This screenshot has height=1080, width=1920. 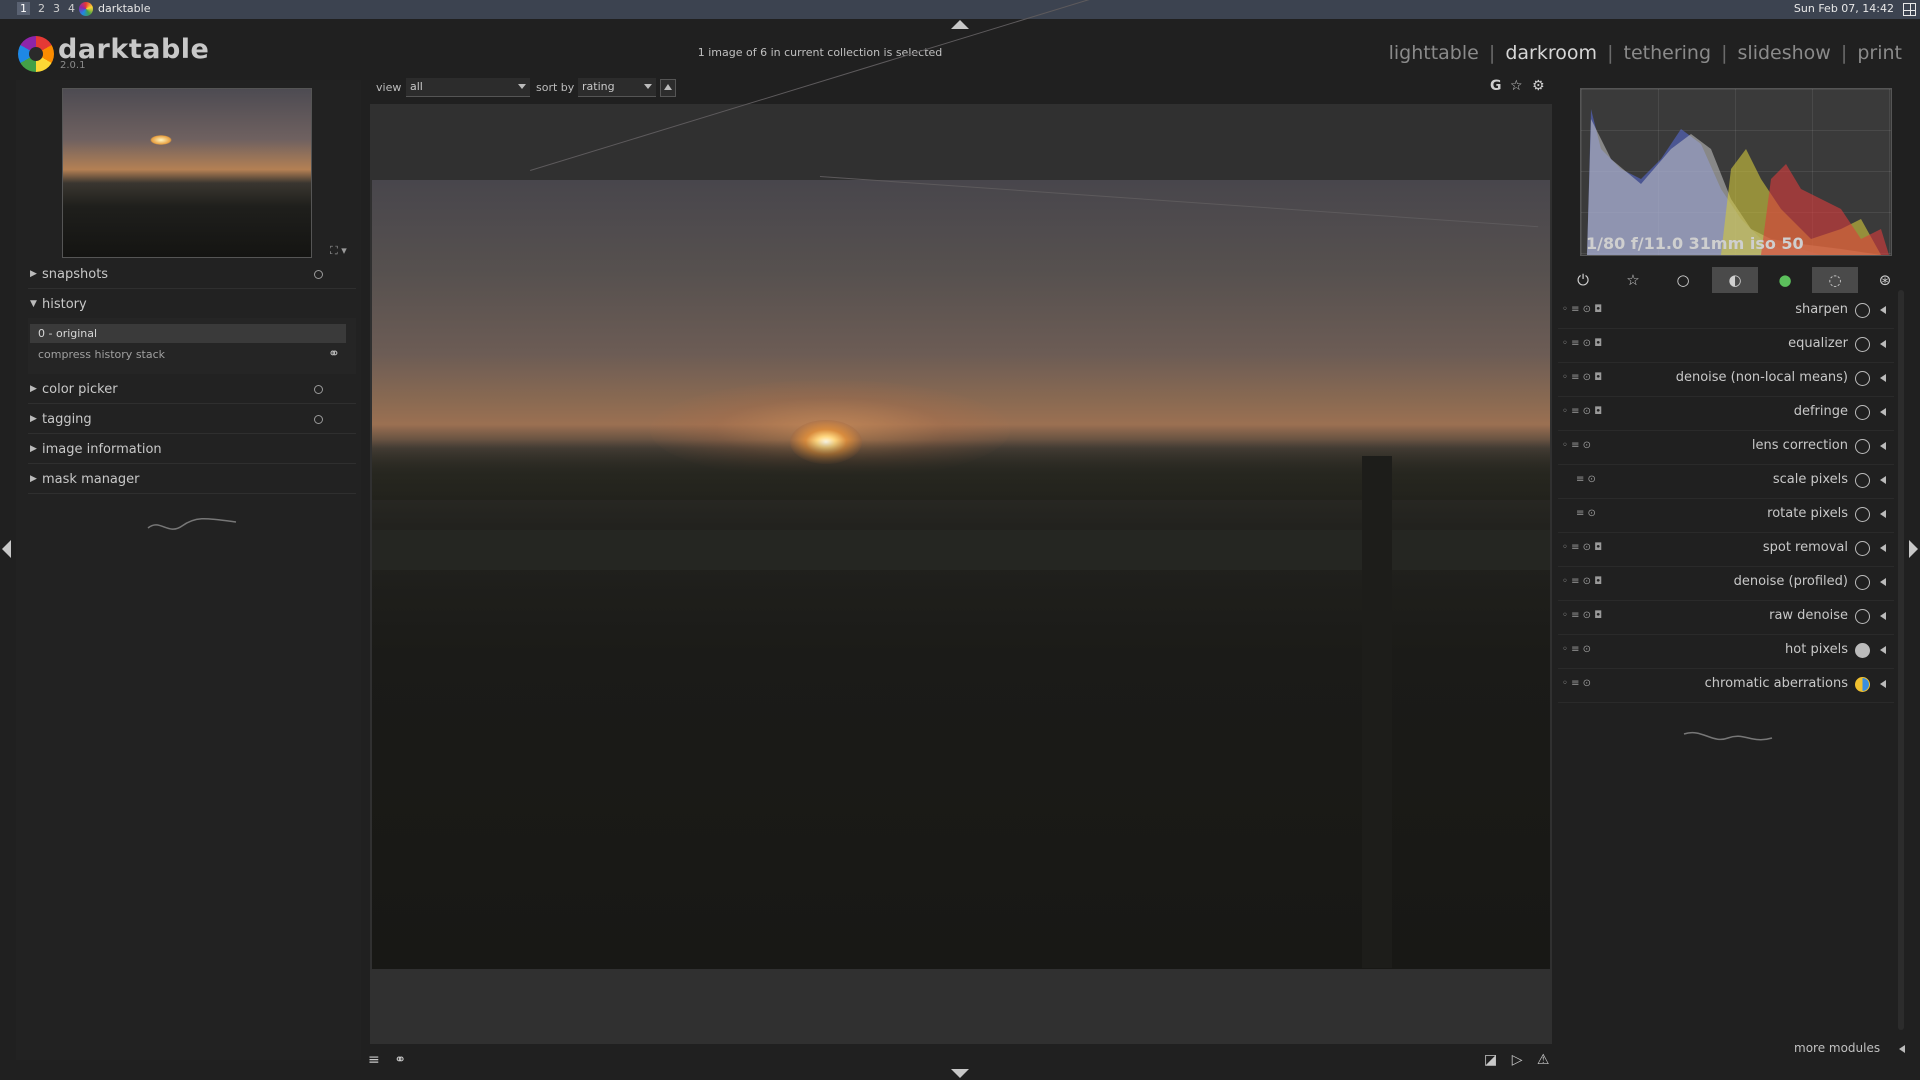 What do you see at coordinates (1726, 583) in the screenshot?
I see `module-denoise-profiled: ◦ ≡ ⊙ ◘ denoise (profiled)` at bounding box center [1726, 583].